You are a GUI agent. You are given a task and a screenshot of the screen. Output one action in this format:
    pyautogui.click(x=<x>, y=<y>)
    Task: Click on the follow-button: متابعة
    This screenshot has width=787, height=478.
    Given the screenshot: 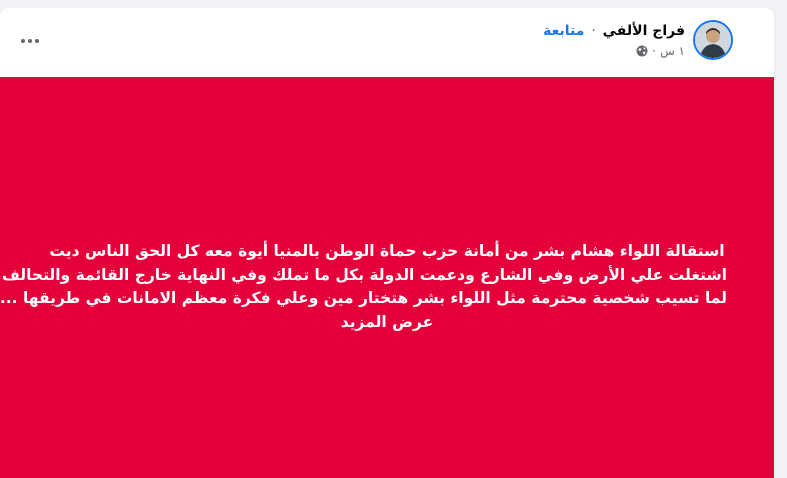 What is the action you would take?
    pyautogui.click(x=563, y=31)
    